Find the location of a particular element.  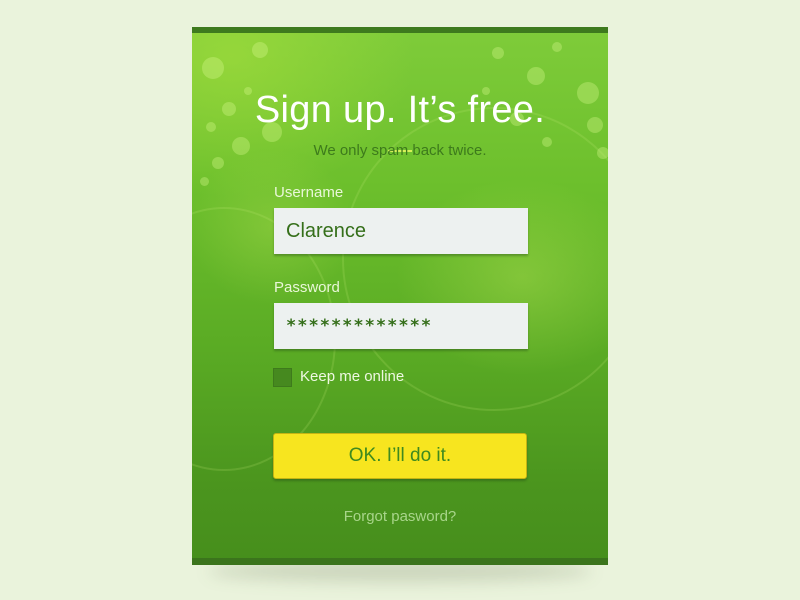

username-label: Username is located at coordinates (309, 192).